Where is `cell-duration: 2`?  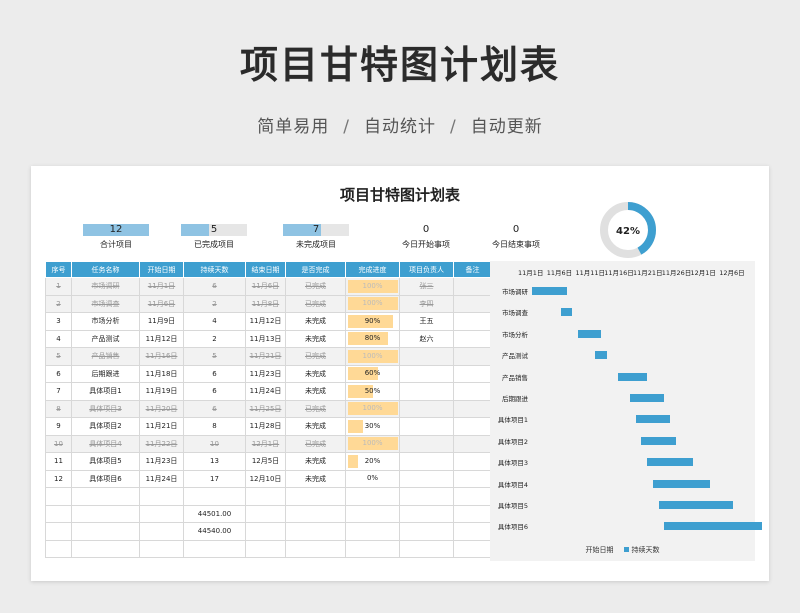
cell-duration: 2 is located at coordinates (214, 303).